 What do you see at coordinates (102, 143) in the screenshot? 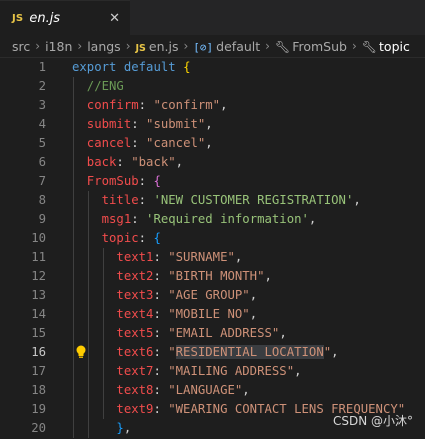
I see `code-token: cancel` at bounding box center [102, 143].